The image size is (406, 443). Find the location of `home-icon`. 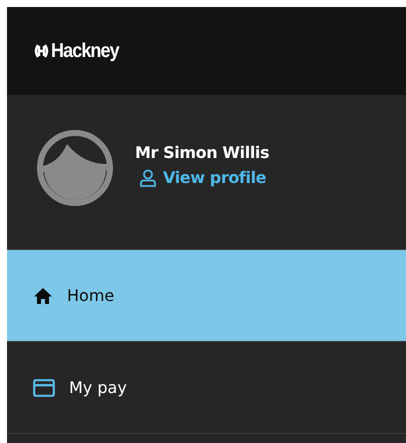

home-icon is located at coordinates (43, 295).